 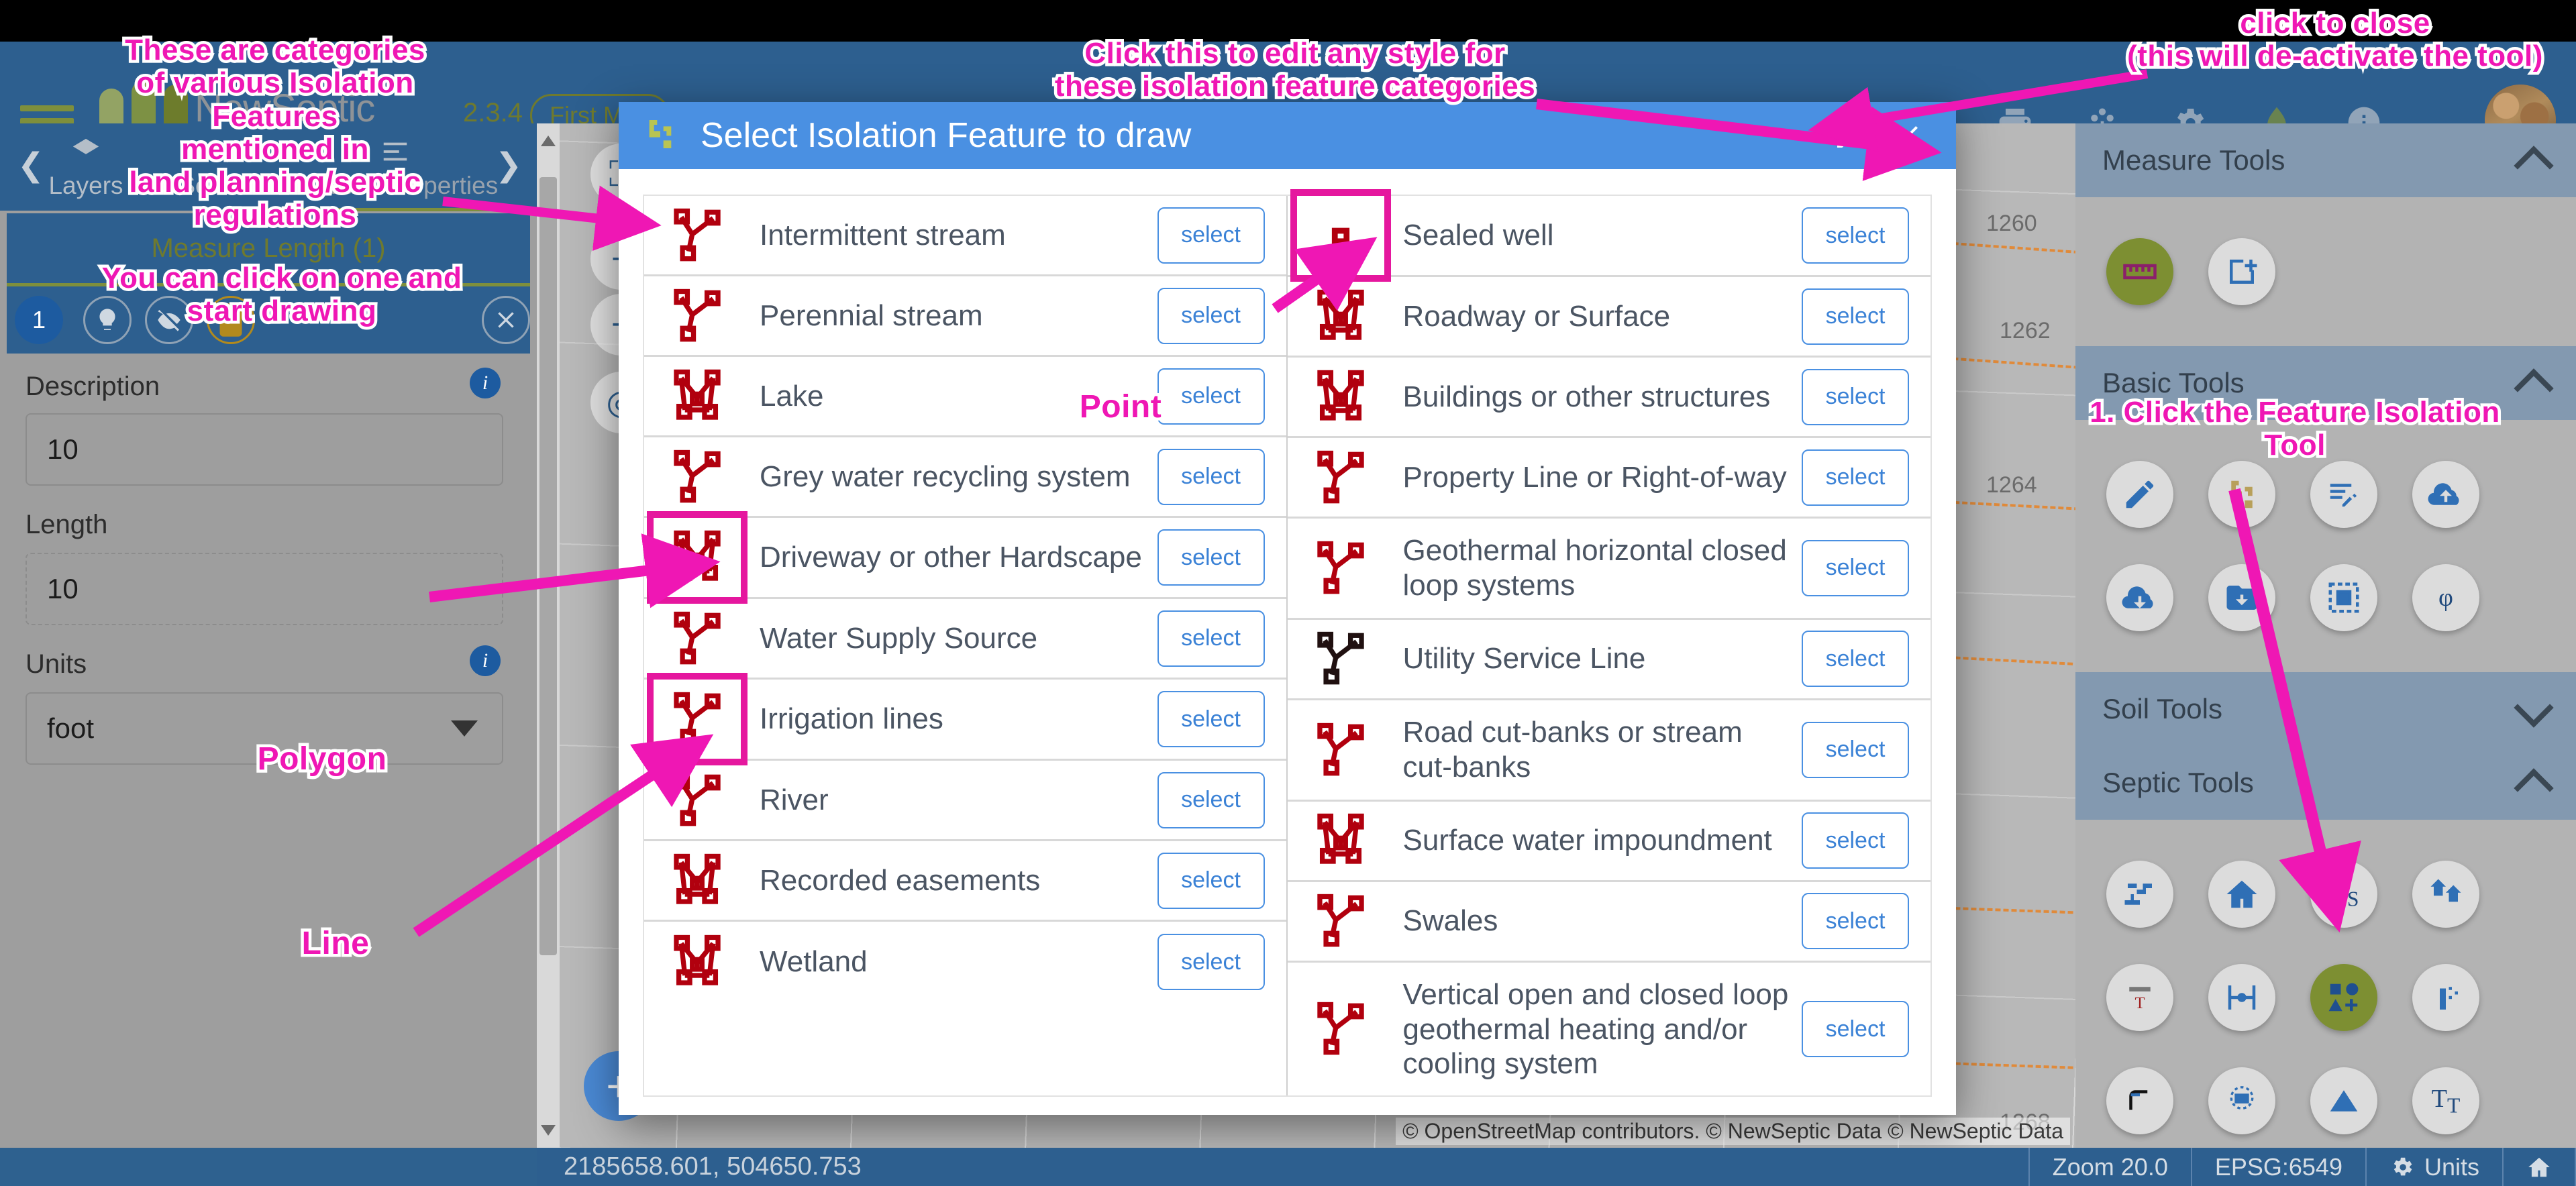 What do you see at coordinates (2259, 271) in the screenshot?
I see `tool-measure-area` at bounding box center [2259, 271].